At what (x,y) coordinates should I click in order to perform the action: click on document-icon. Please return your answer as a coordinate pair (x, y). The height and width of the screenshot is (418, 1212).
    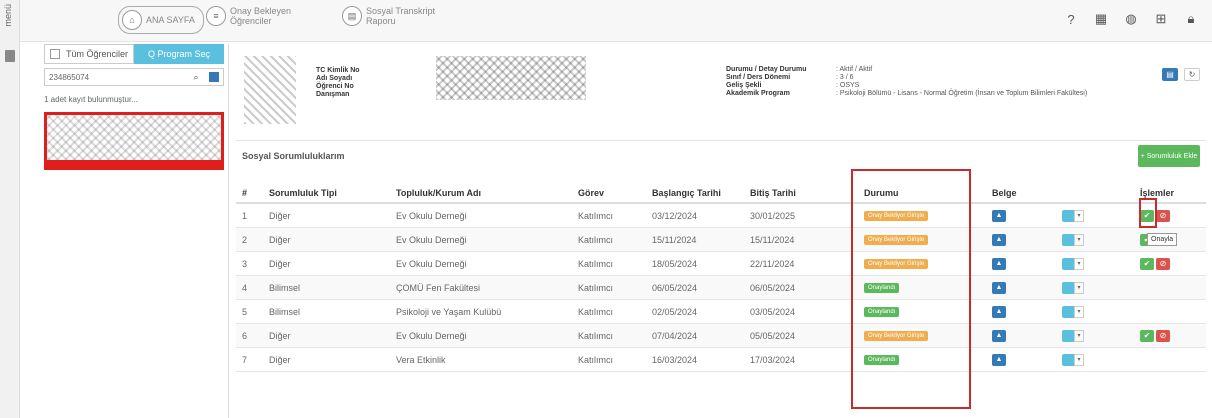
    Looking at the image, I should click on (10, 56).